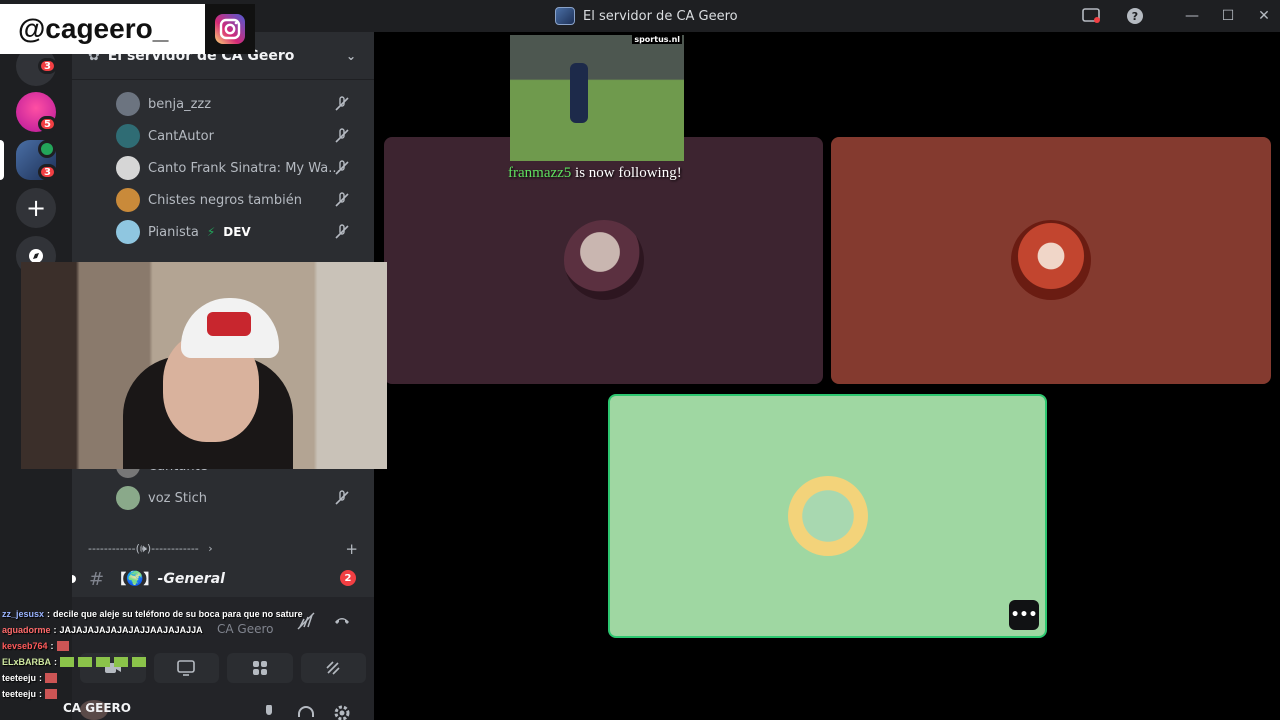 This screenshot has width=1280, height=720. I want to click on dm-badge: 3, so click(47, 66).